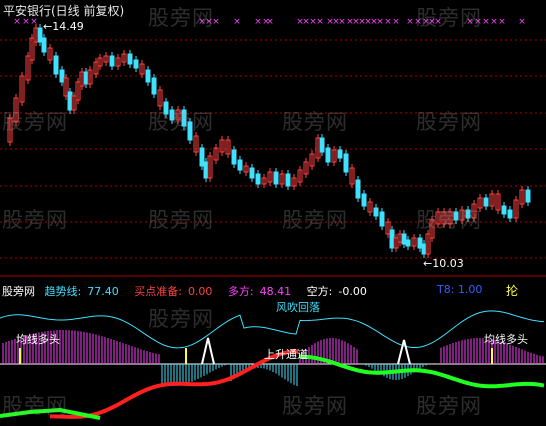 This screenshot has height=426, width=546. What do you see at coordinates (352, 291) in the screenshot?
I see `short-value: -0.00` at bounding box center [352, 291].